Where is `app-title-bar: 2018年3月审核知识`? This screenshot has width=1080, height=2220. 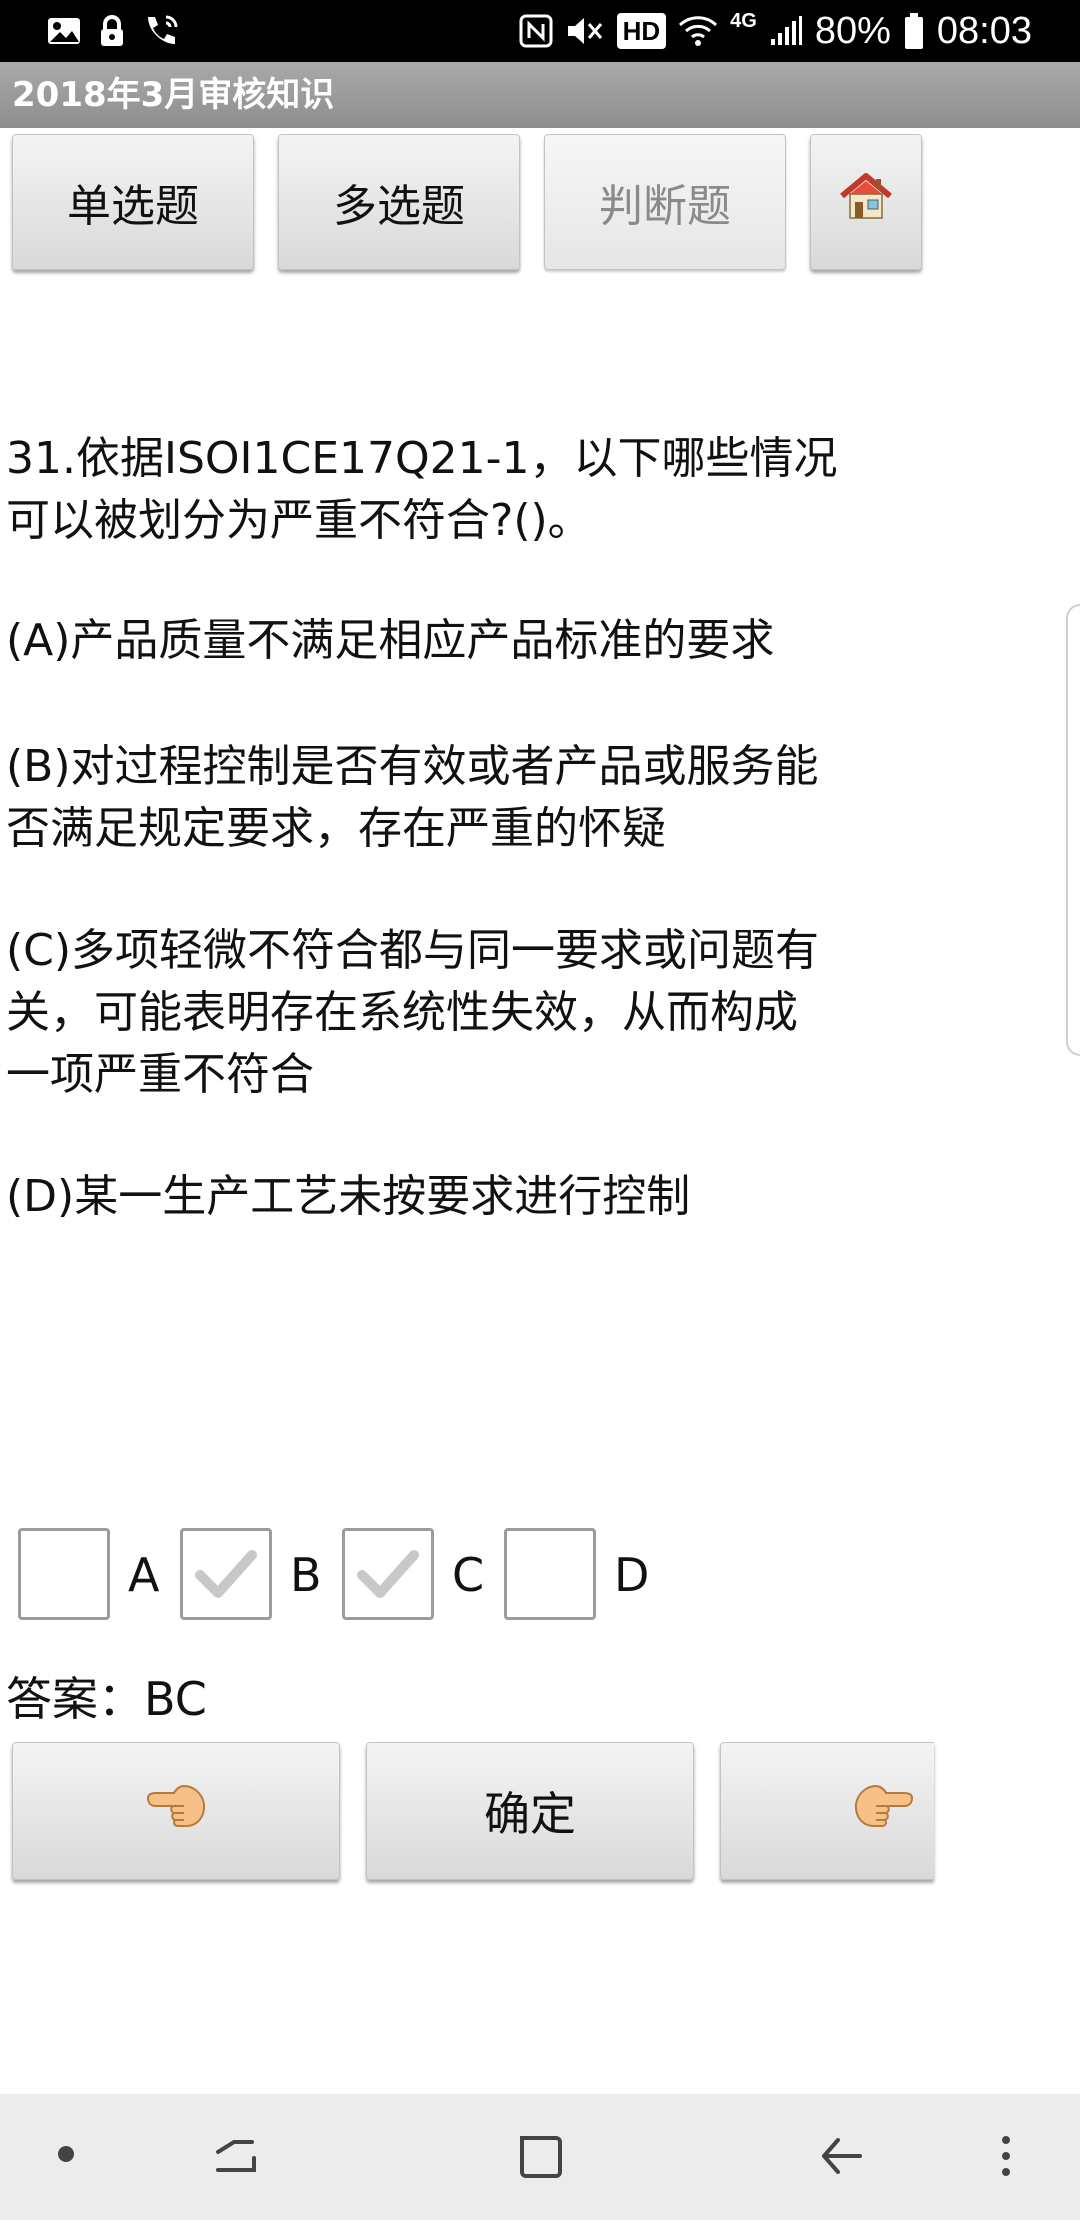
app-title-bar: 2018年3月审核知识 is located at coordinates (540, 95).